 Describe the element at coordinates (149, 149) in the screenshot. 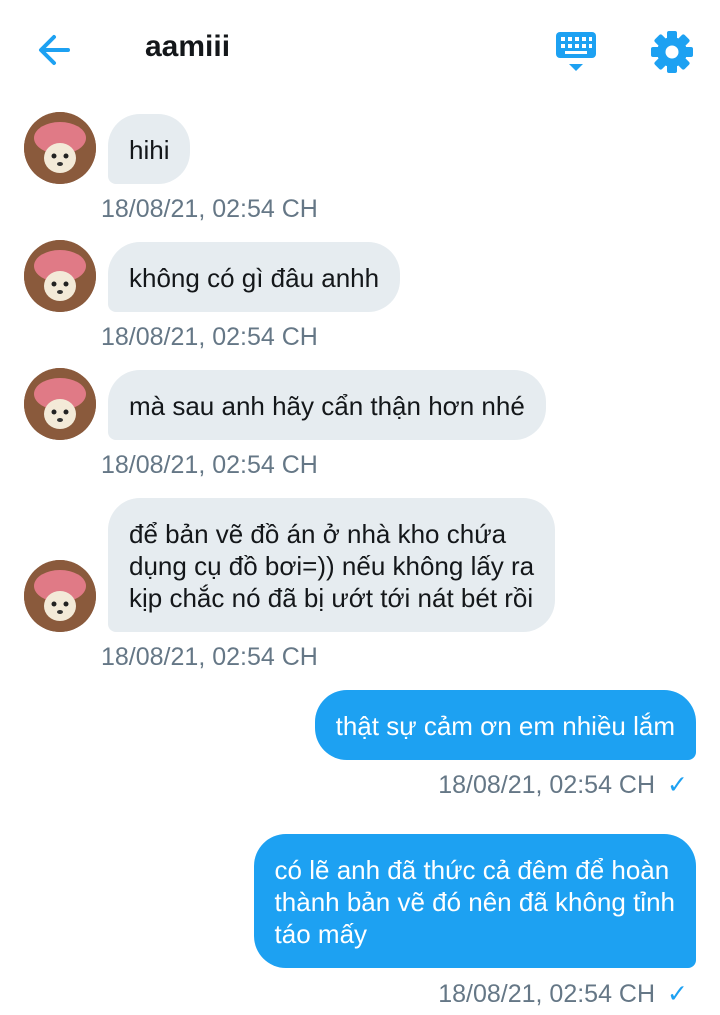

I see `received-message-bubble: hihi` at that location.